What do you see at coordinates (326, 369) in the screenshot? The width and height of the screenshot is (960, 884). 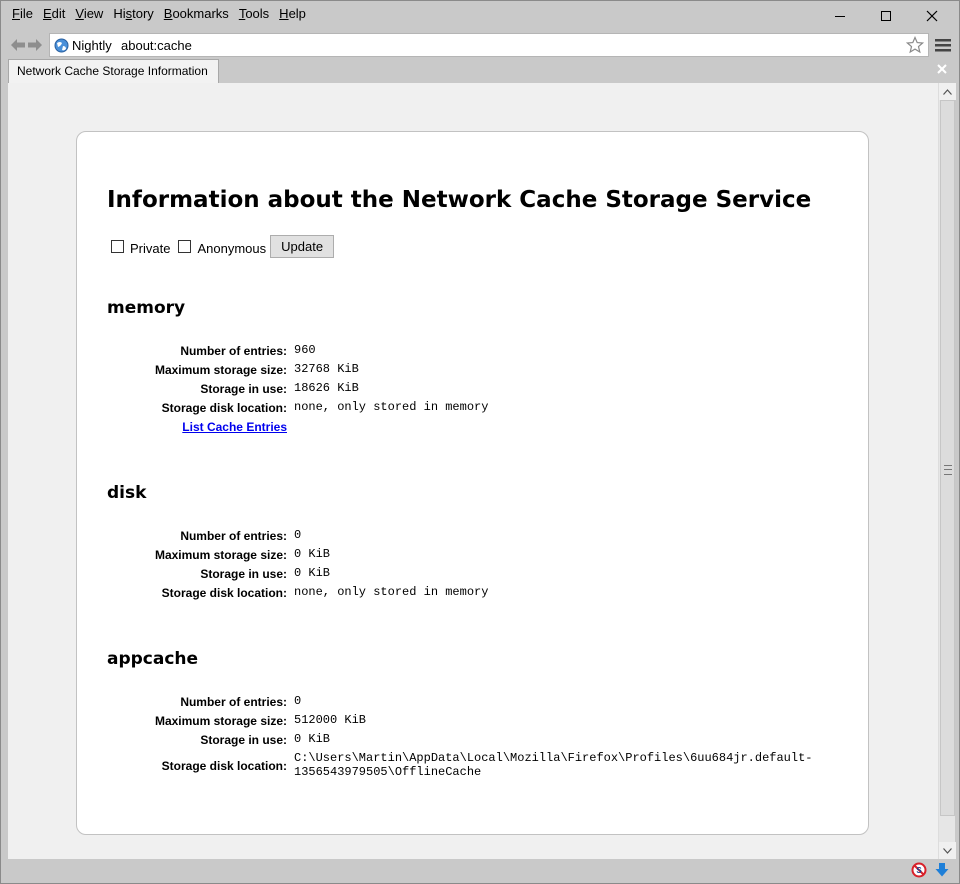 I see `stat-value: 32768 KiB` at bounding box center [326, 369].